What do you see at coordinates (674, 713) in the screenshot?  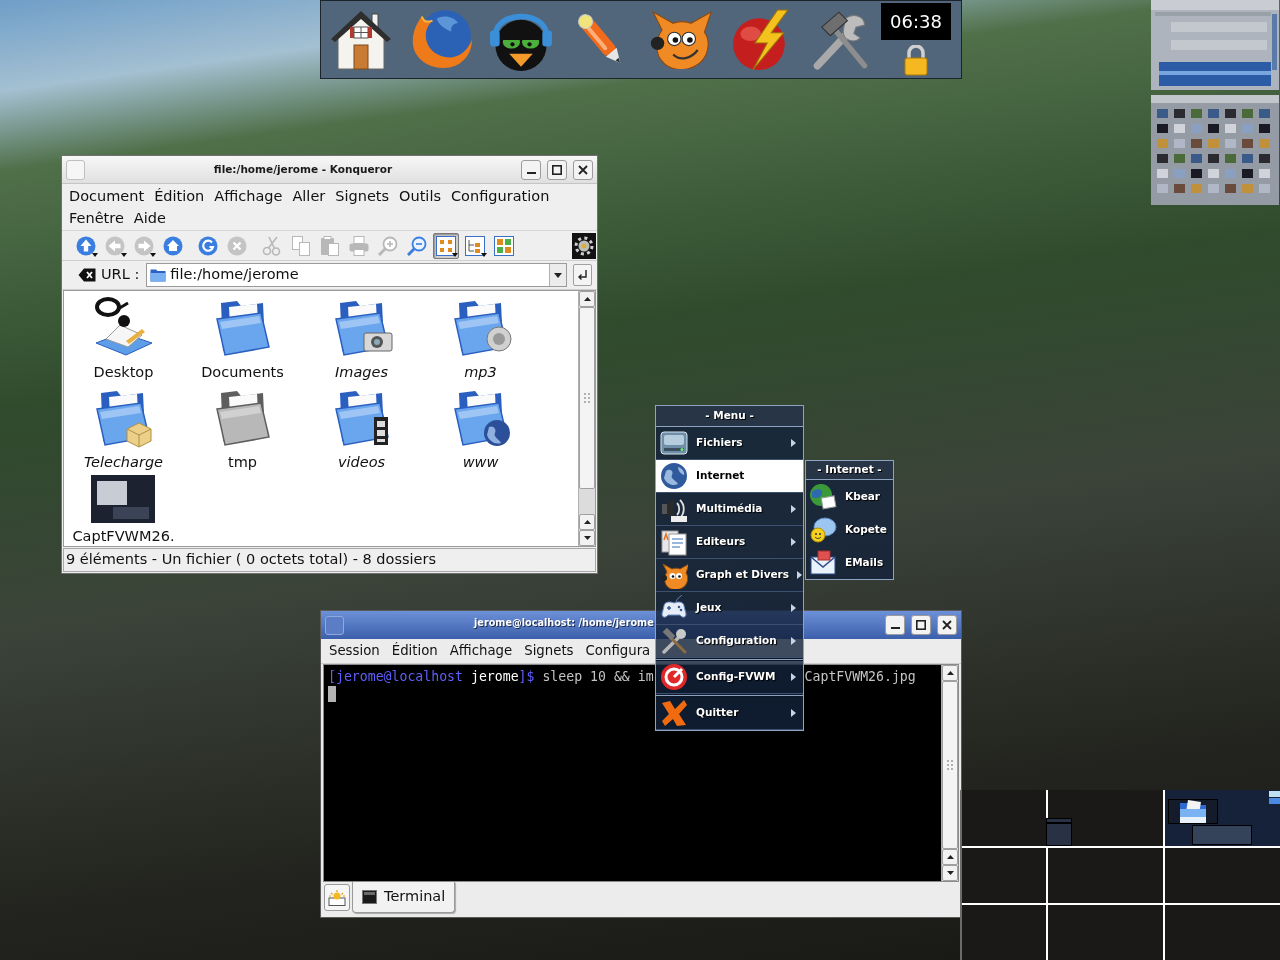 I see `cross-icon` at bounding box center [674, 713].